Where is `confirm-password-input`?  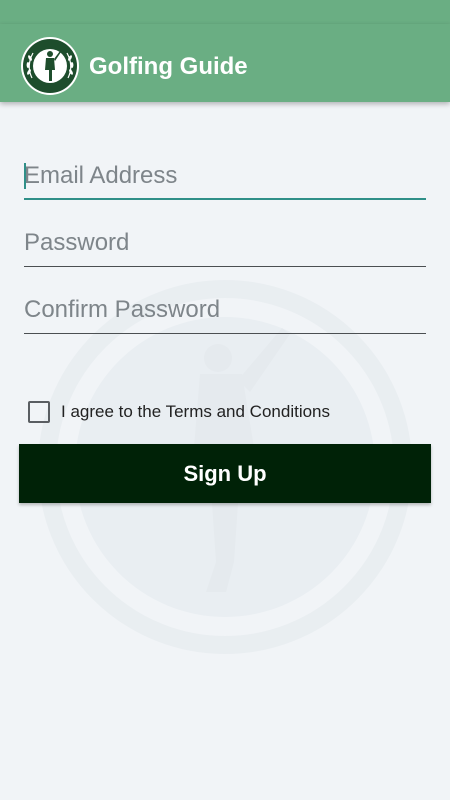 confirm-password-input is located at coordinates (225, 310).